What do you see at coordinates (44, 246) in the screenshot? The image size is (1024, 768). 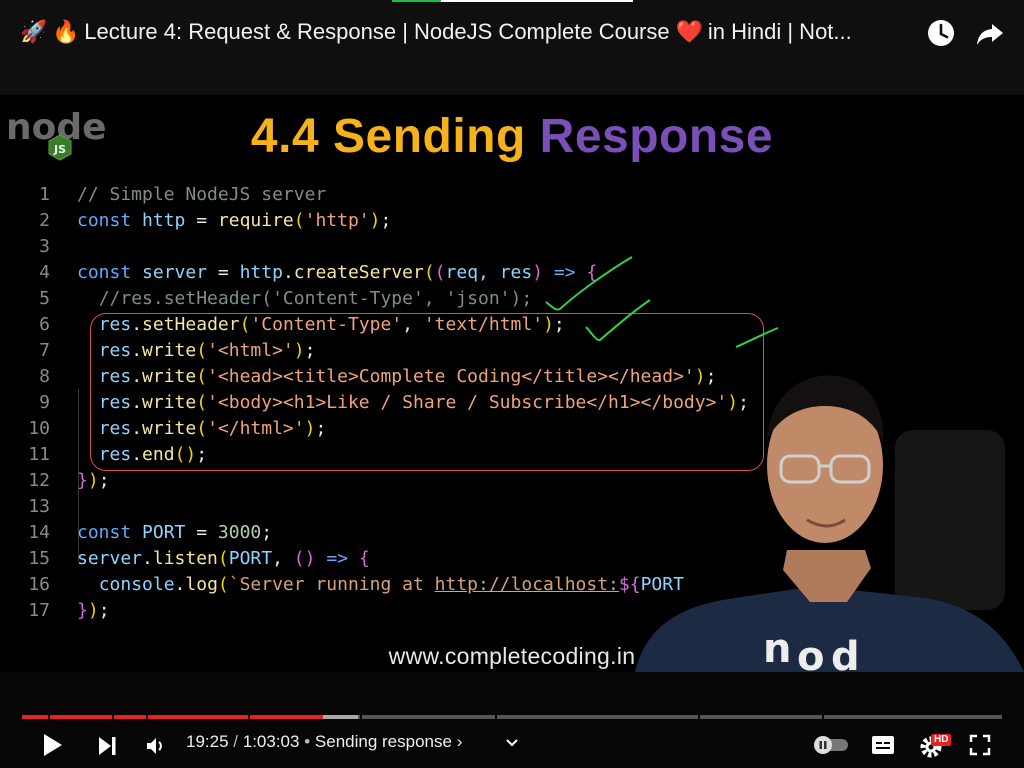 I see `line-number: 3` at bounding box center [44, 246].